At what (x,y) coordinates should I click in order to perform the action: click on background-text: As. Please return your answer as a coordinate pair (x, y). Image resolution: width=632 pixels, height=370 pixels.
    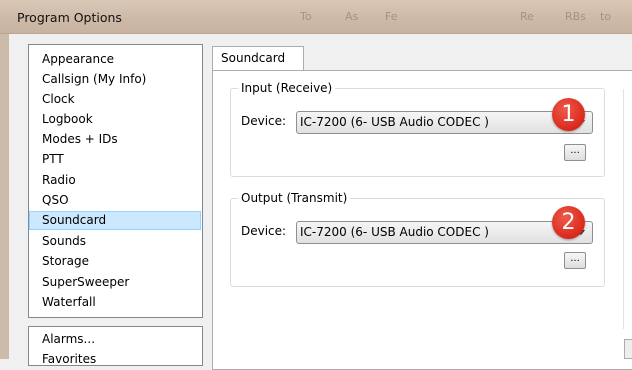
    Looking at the image, I should click on (352, 16).